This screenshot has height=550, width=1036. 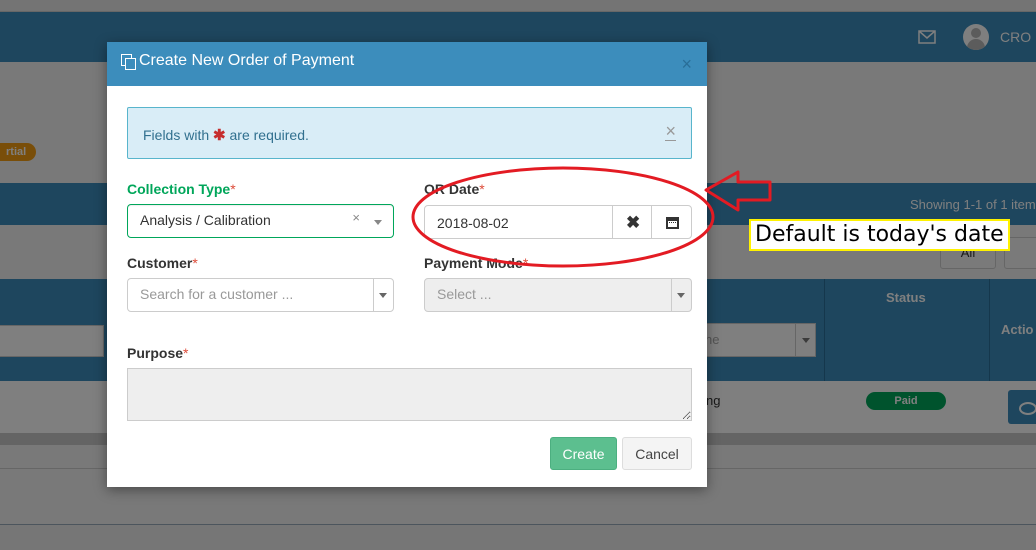 What do you see at coordinates (409, 394) in the screenshot?
I see `purpose-textarea` at bounding box center [409, 394].